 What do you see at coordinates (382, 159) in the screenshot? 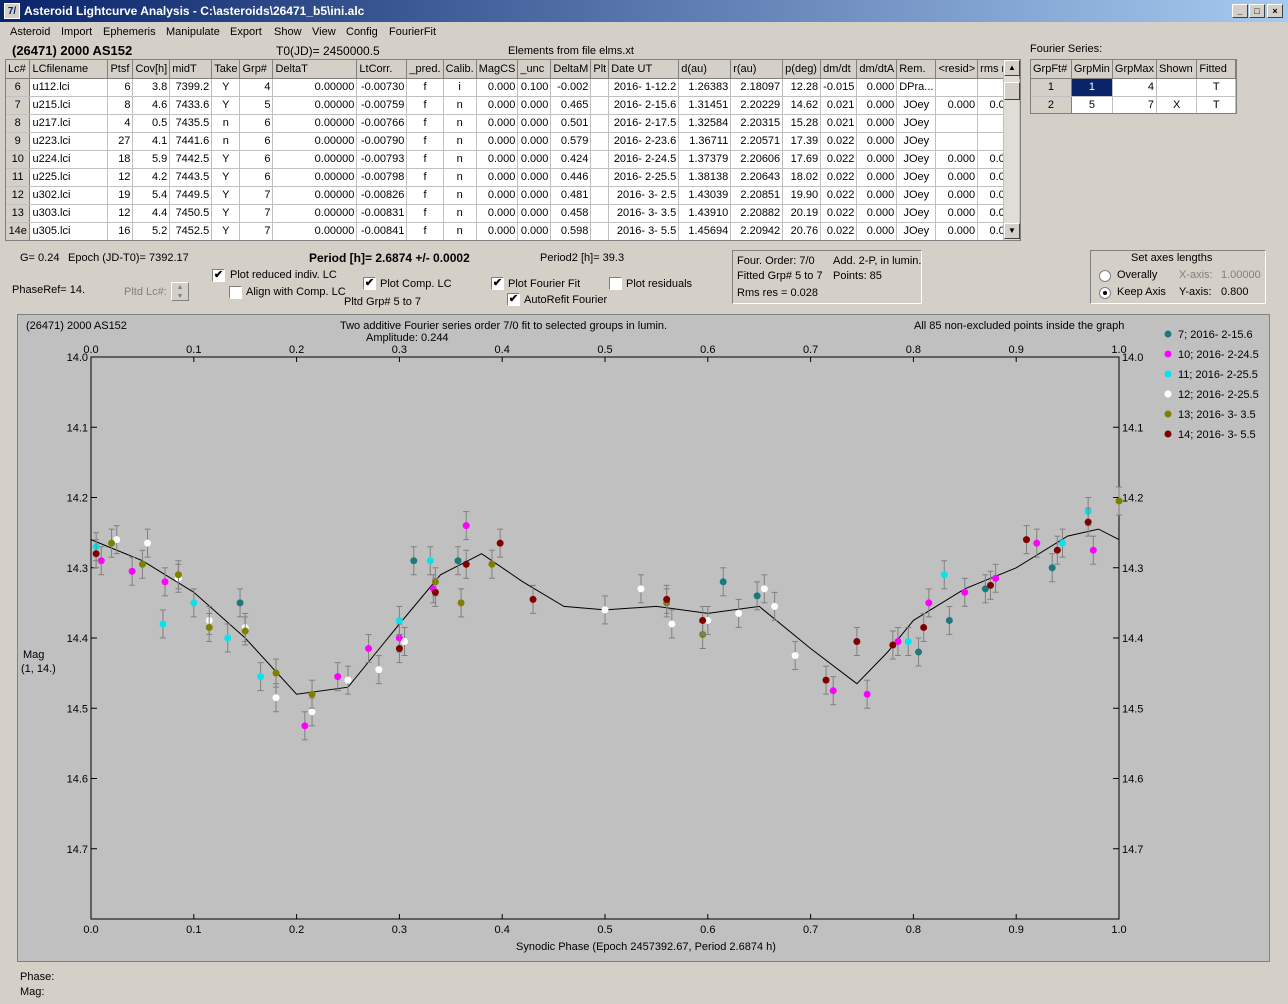
I see `table-cell: -0.00793` at bounding box center [382, 159].